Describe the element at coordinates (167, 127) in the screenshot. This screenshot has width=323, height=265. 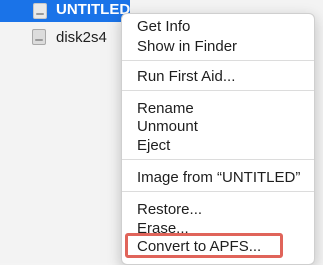
I see `menu-item-unmount: Unmount` at that location.